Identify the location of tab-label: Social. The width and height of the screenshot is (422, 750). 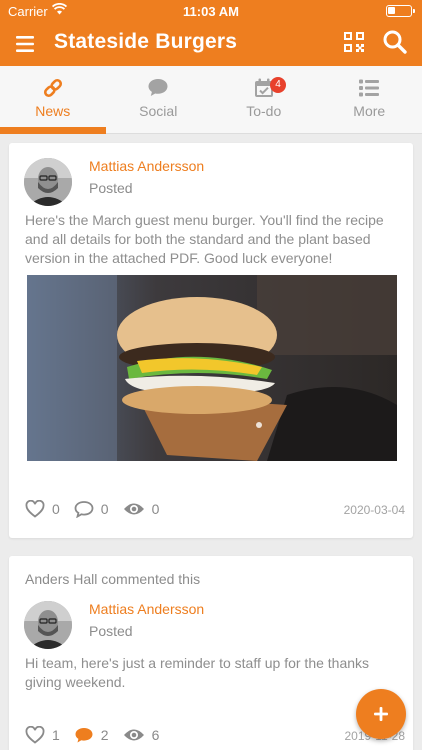
(158, 111).